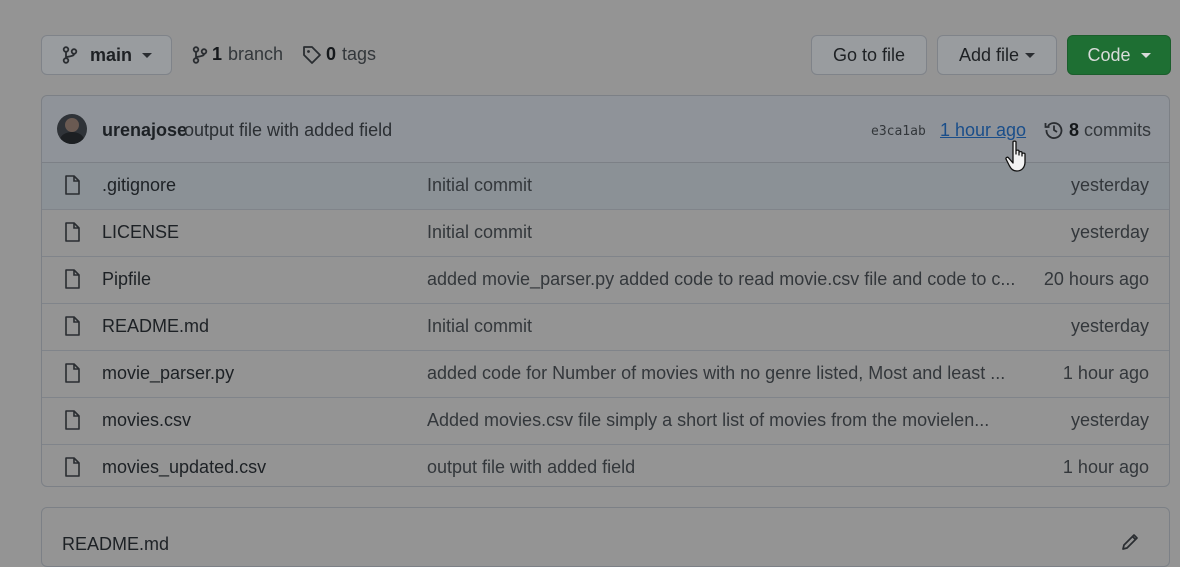  I want to click on file-name-link: Pipfile, so click(126, 279).